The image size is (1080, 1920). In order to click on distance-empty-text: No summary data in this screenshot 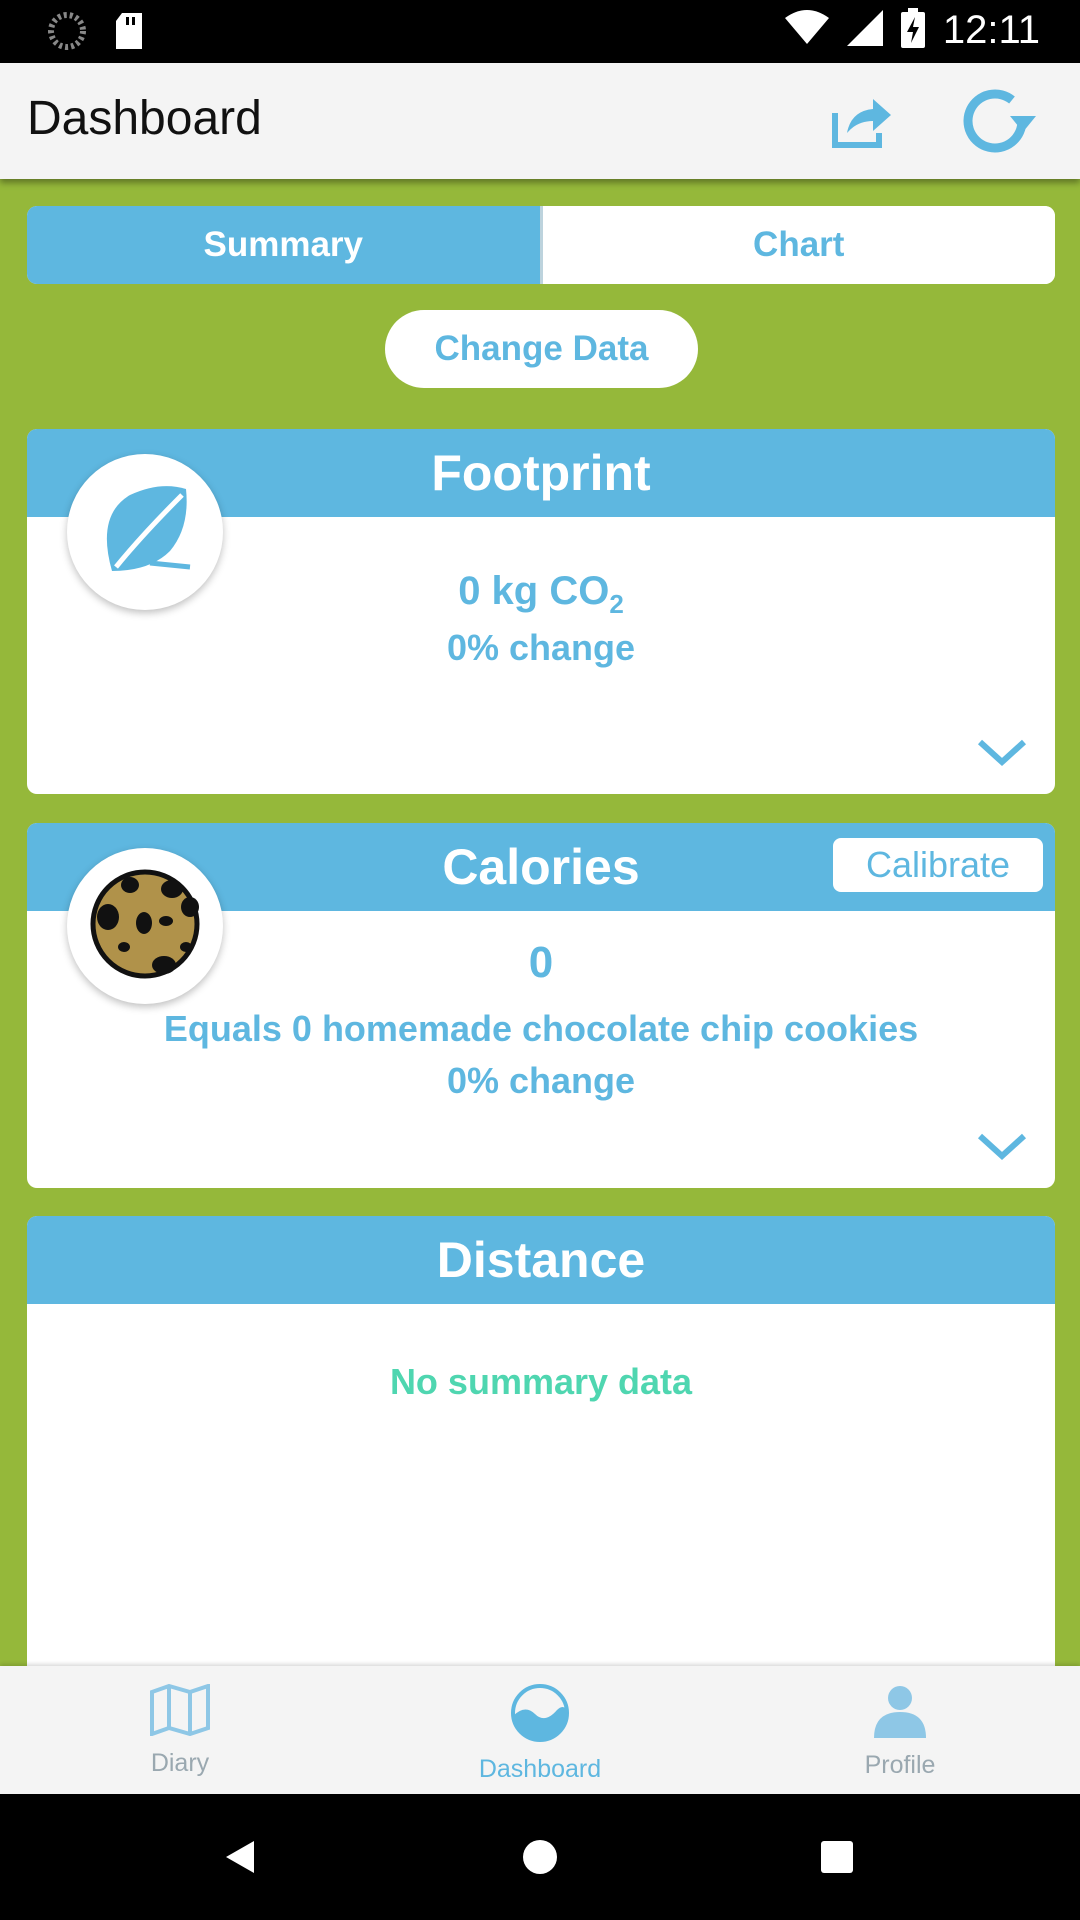, I will do `click(541, 1381)`.